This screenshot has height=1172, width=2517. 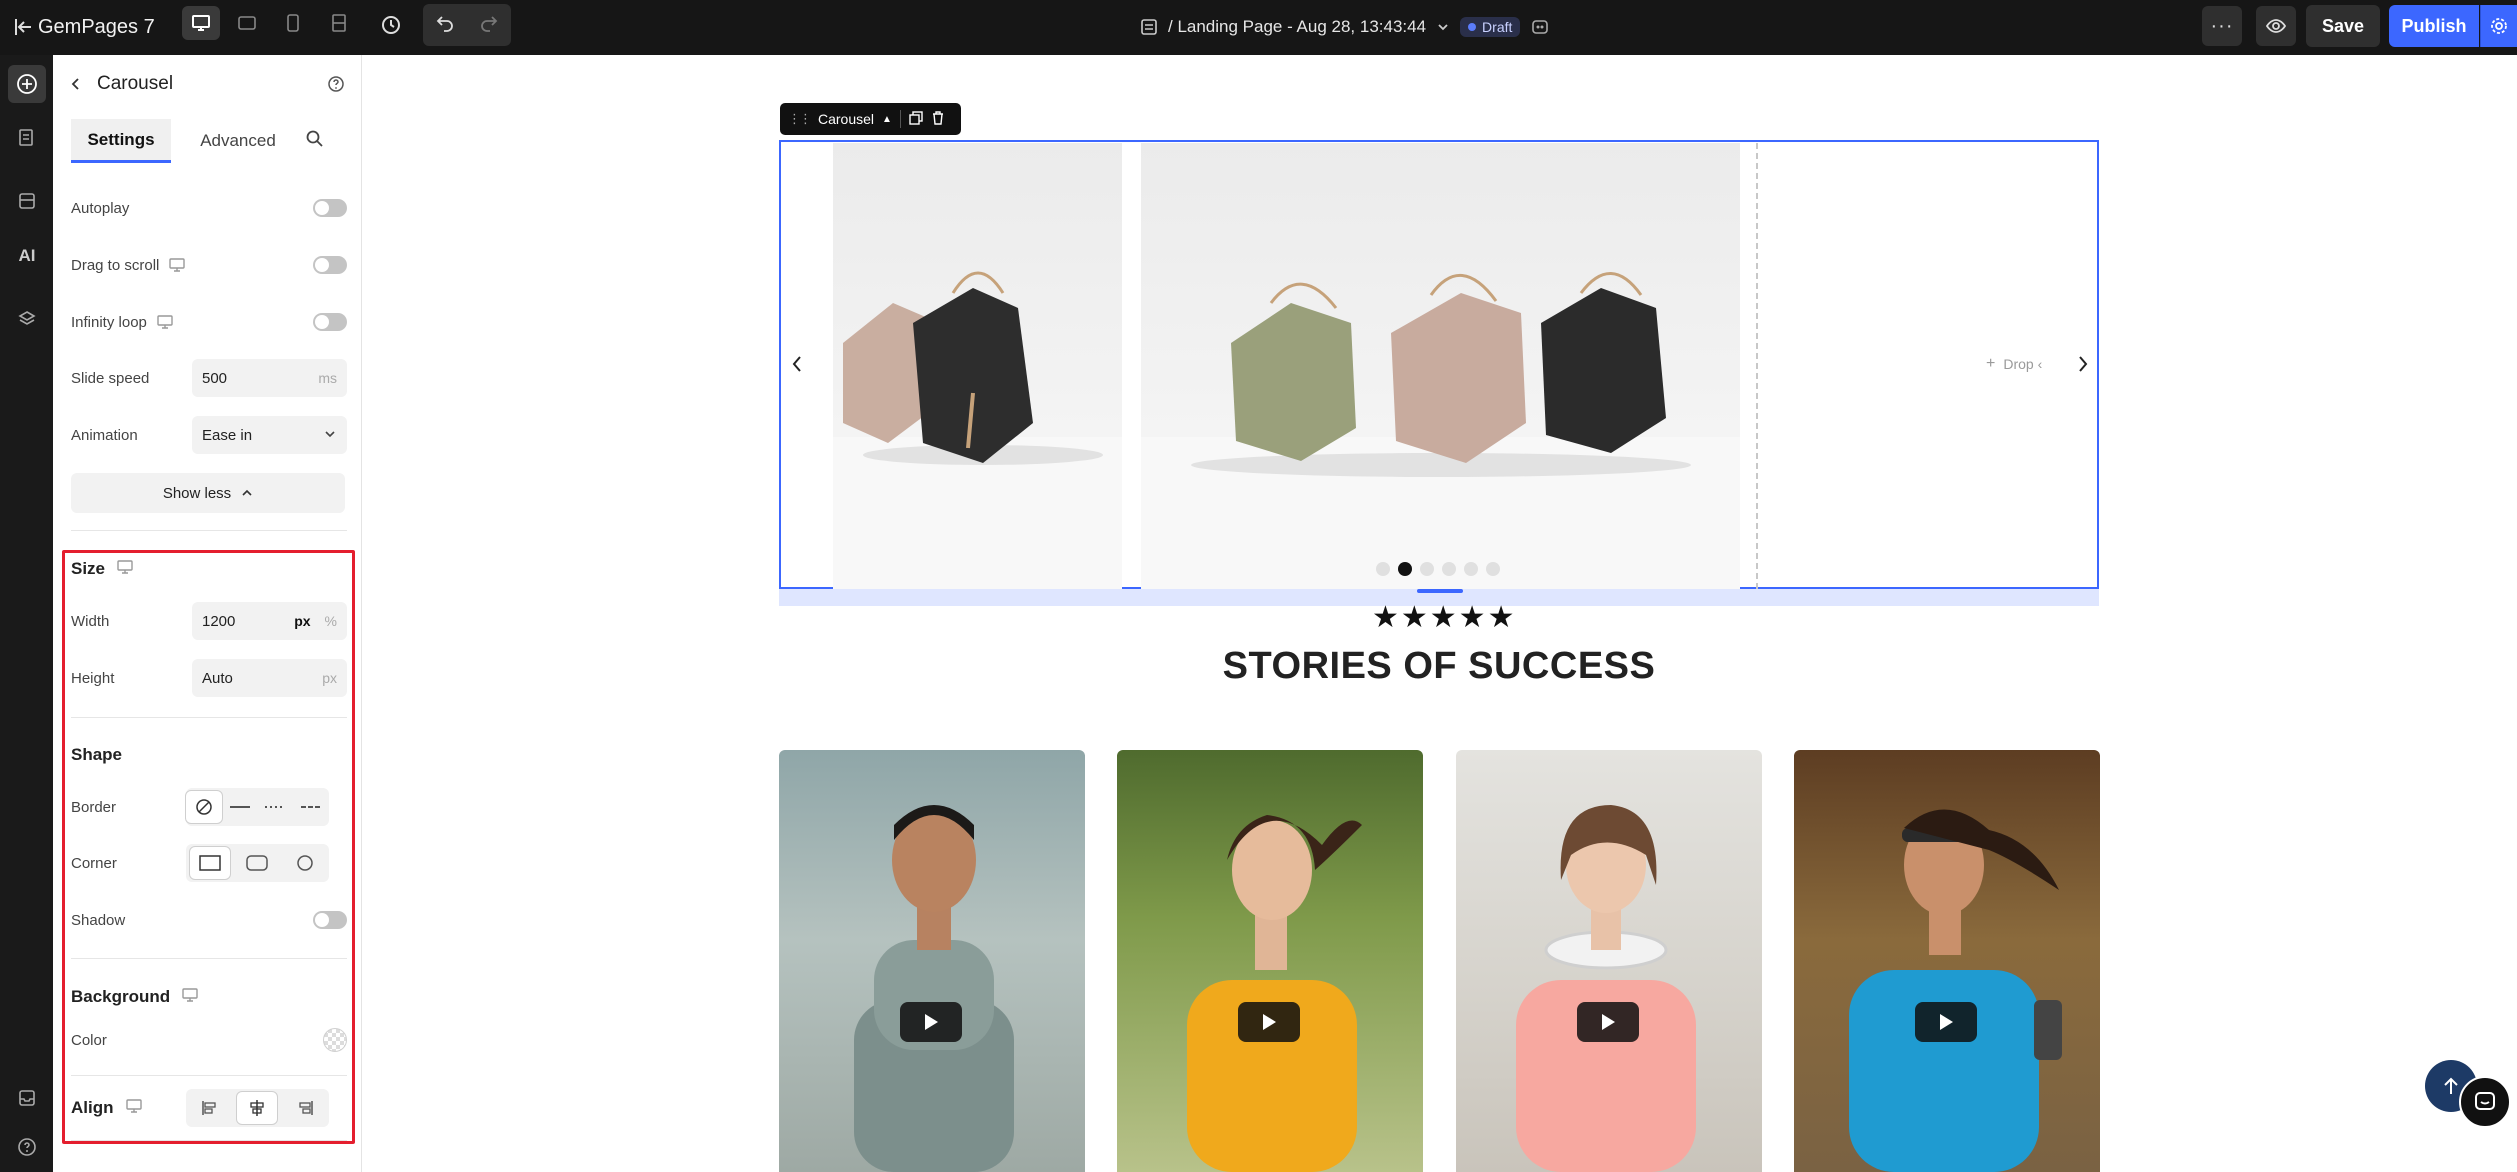 I want to click on page-title-selector: / Landing Page - Aug 28, 13:43:44 Draft, so click(x=1345, y=27).